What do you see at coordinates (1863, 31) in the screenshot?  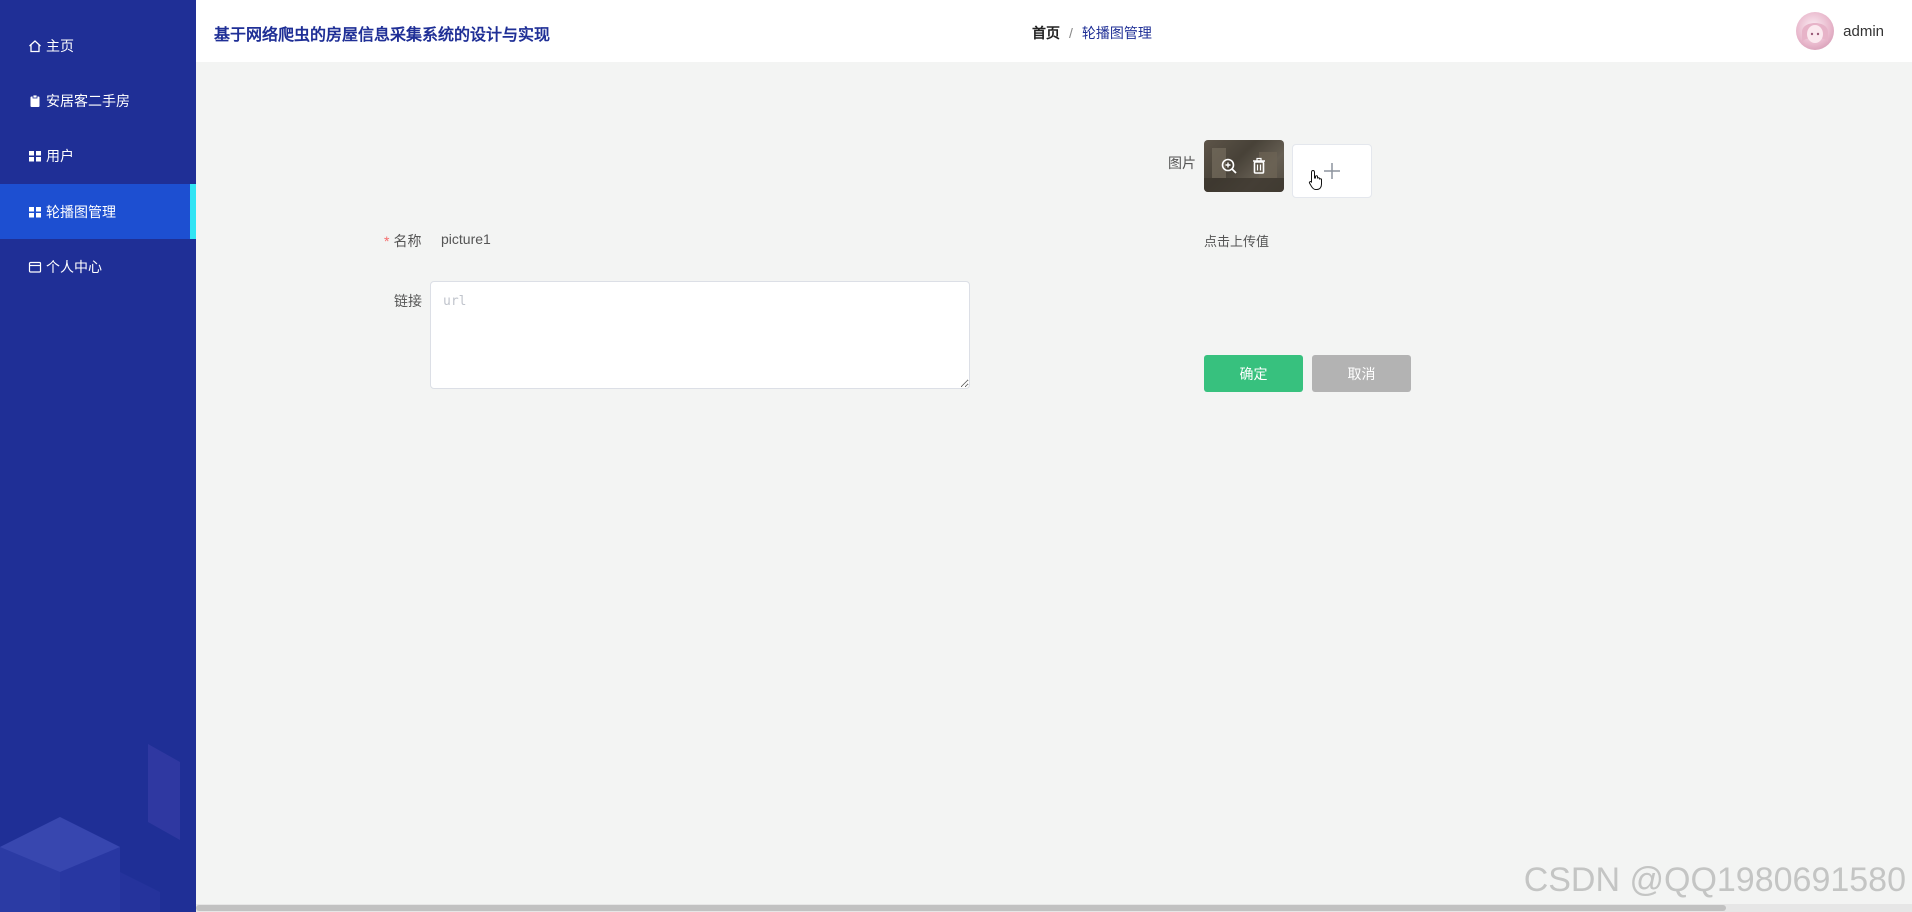 I see `username: admin` at bounding box center [1863, 31].